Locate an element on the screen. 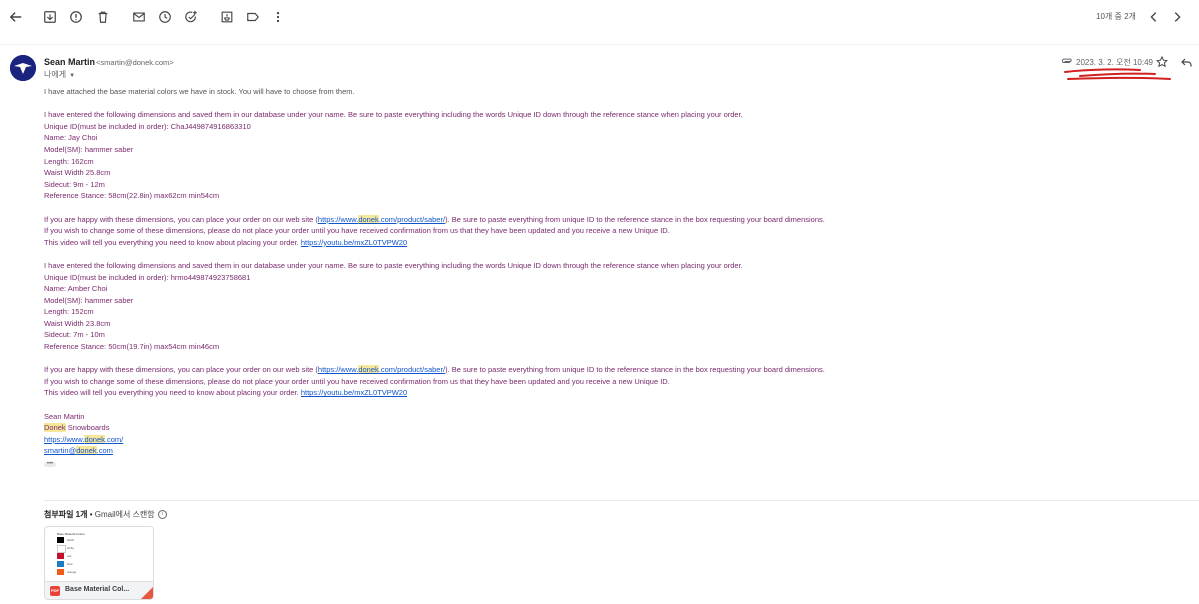 Image resolution: width=1199 pixels, height=604 pixels. attachments-count: 첨부파일 1개 is located at coordinates (66, 514).